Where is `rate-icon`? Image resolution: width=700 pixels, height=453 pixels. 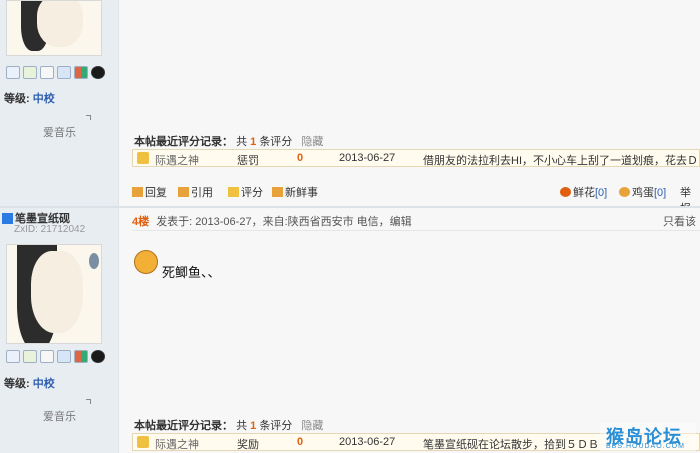 rate-icon is located at coordinates (233, 192).